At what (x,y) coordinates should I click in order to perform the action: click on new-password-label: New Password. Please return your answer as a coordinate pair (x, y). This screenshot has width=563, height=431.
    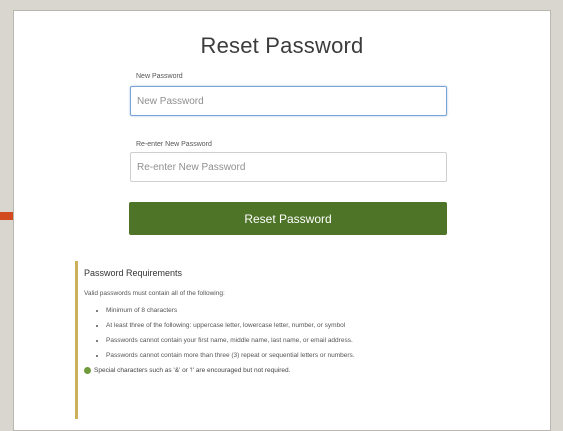
    Looking at the image, I should click on (159, 76).